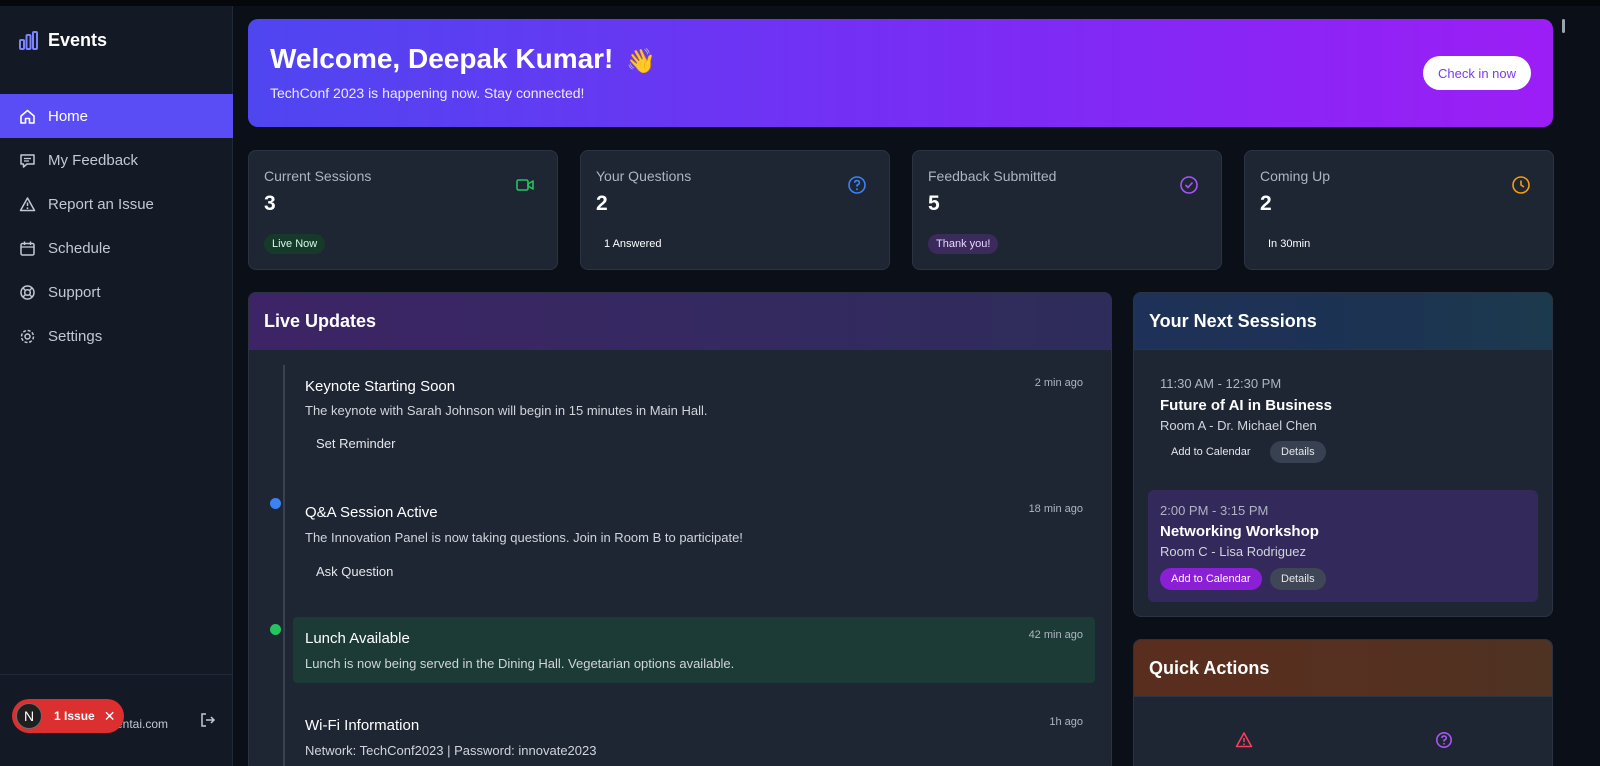  I want to click on stat-label: Current Sessions, so click(318, 176).